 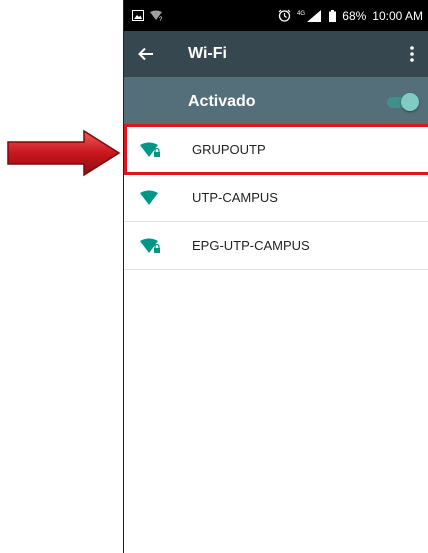 I want to click on status-right-icons: 4G 68% 10:00 AM, so click(x=350, y=16).